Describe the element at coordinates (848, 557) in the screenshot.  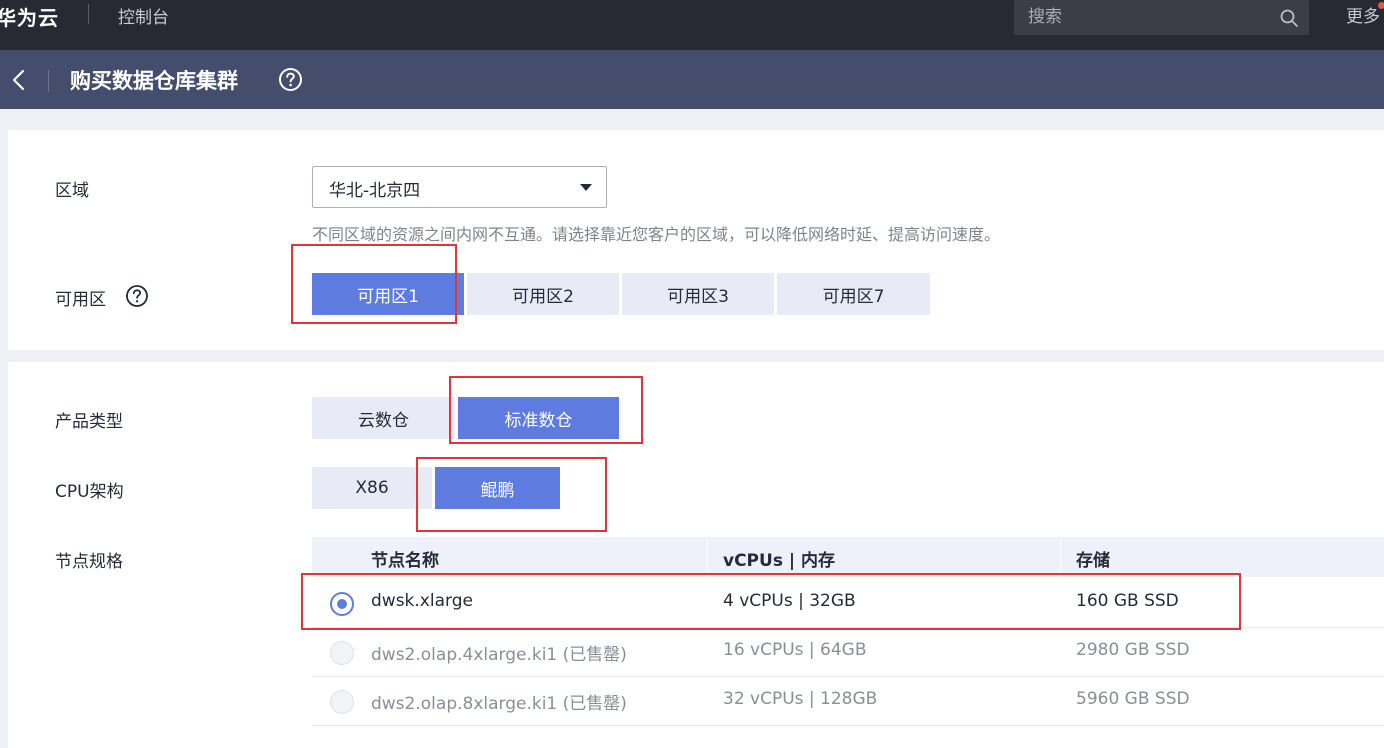
I see `spec-table-header: 节点名称 vCPUs | 内存 存储` at that location.